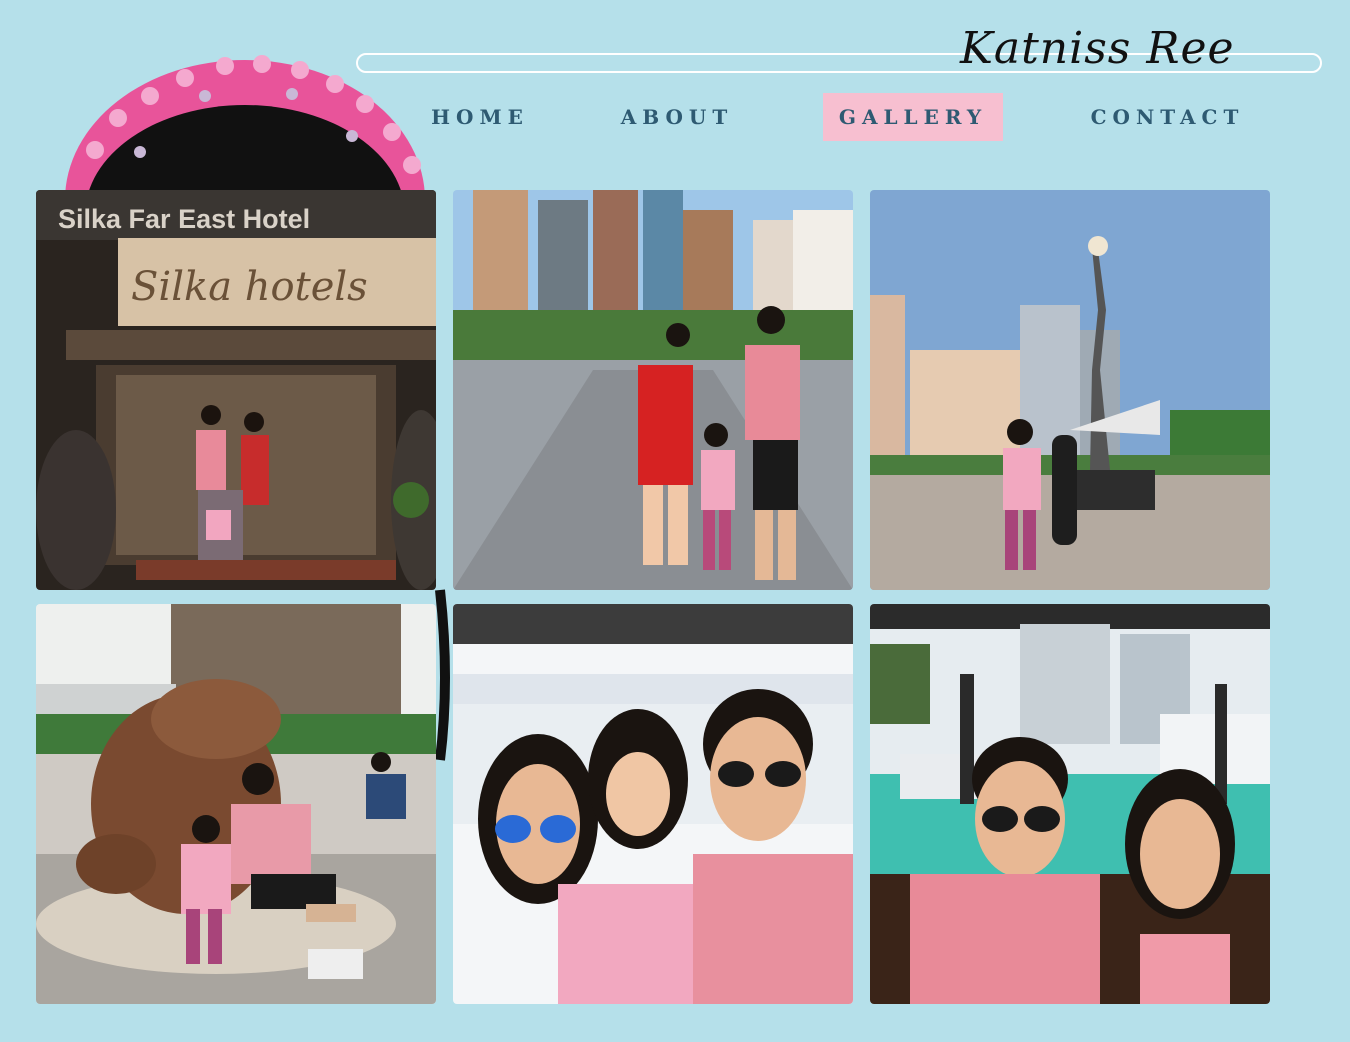 The image size is (1350, 1042). I want to click on nav-contact: CONTACT, so click(1167, 117).